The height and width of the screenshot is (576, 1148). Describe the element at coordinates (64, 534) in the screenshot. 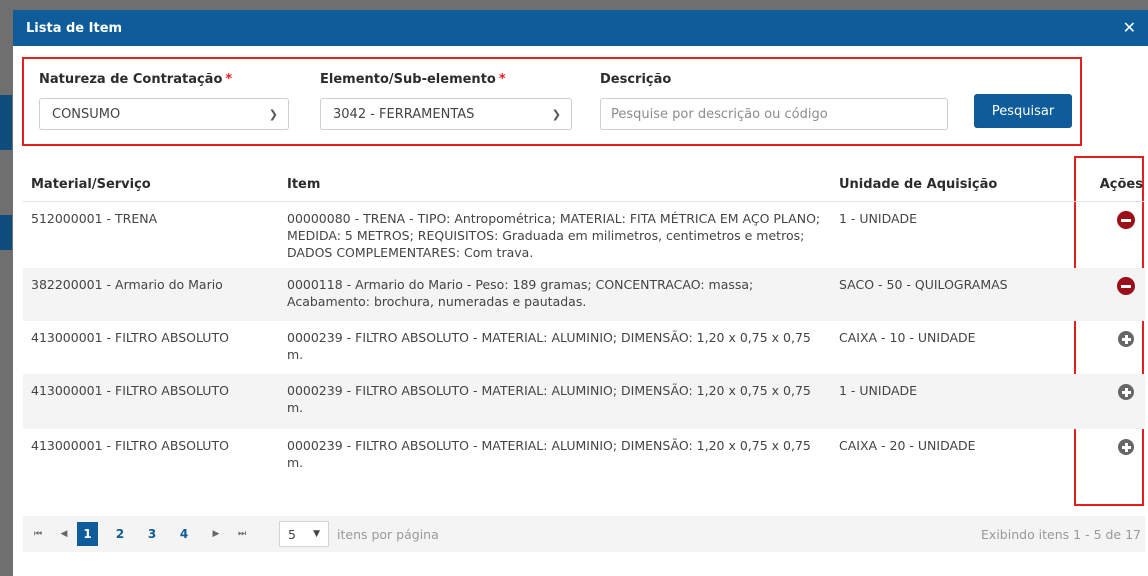

I see `prev-page-icon: ◀` at that location.